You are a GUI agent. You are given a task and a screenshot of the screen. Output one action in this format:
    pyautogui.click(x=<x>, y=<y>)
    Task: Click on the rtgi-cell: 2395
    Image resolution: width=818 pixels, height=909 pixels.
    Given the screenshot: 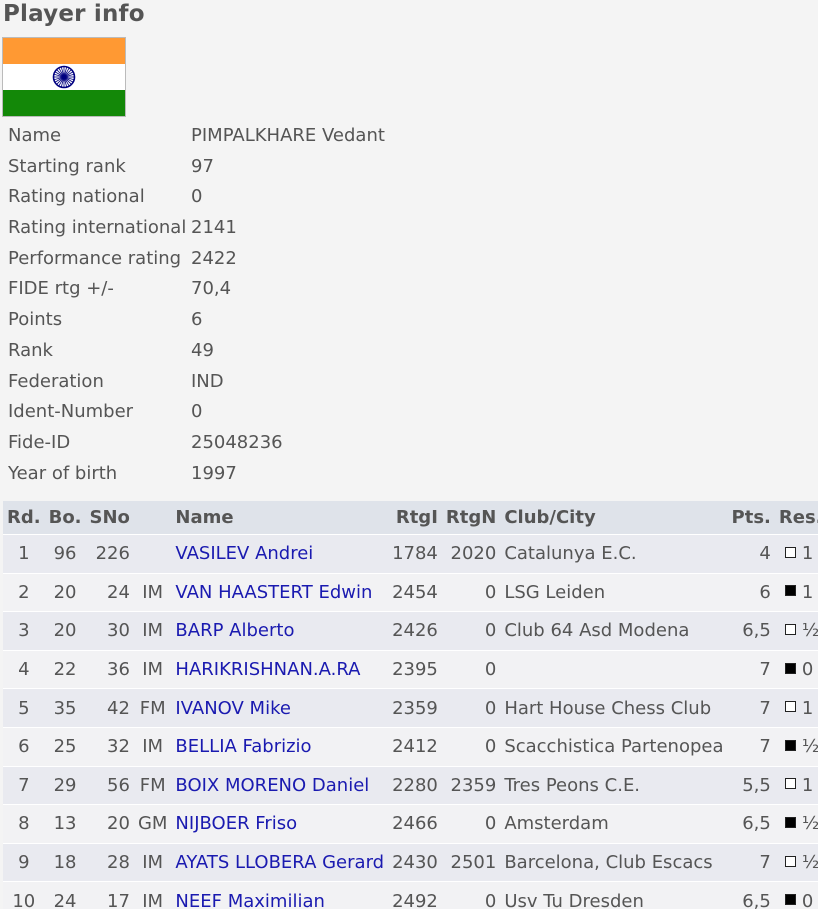 What is the action you would take?
    pyautogui.click(x=415, y=669)
    